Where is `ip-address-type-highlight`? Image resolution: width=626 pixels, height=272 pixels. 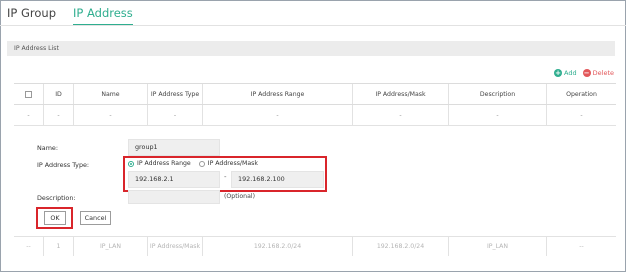
ip-address-type-highlight is located at coordinates (225, 174).